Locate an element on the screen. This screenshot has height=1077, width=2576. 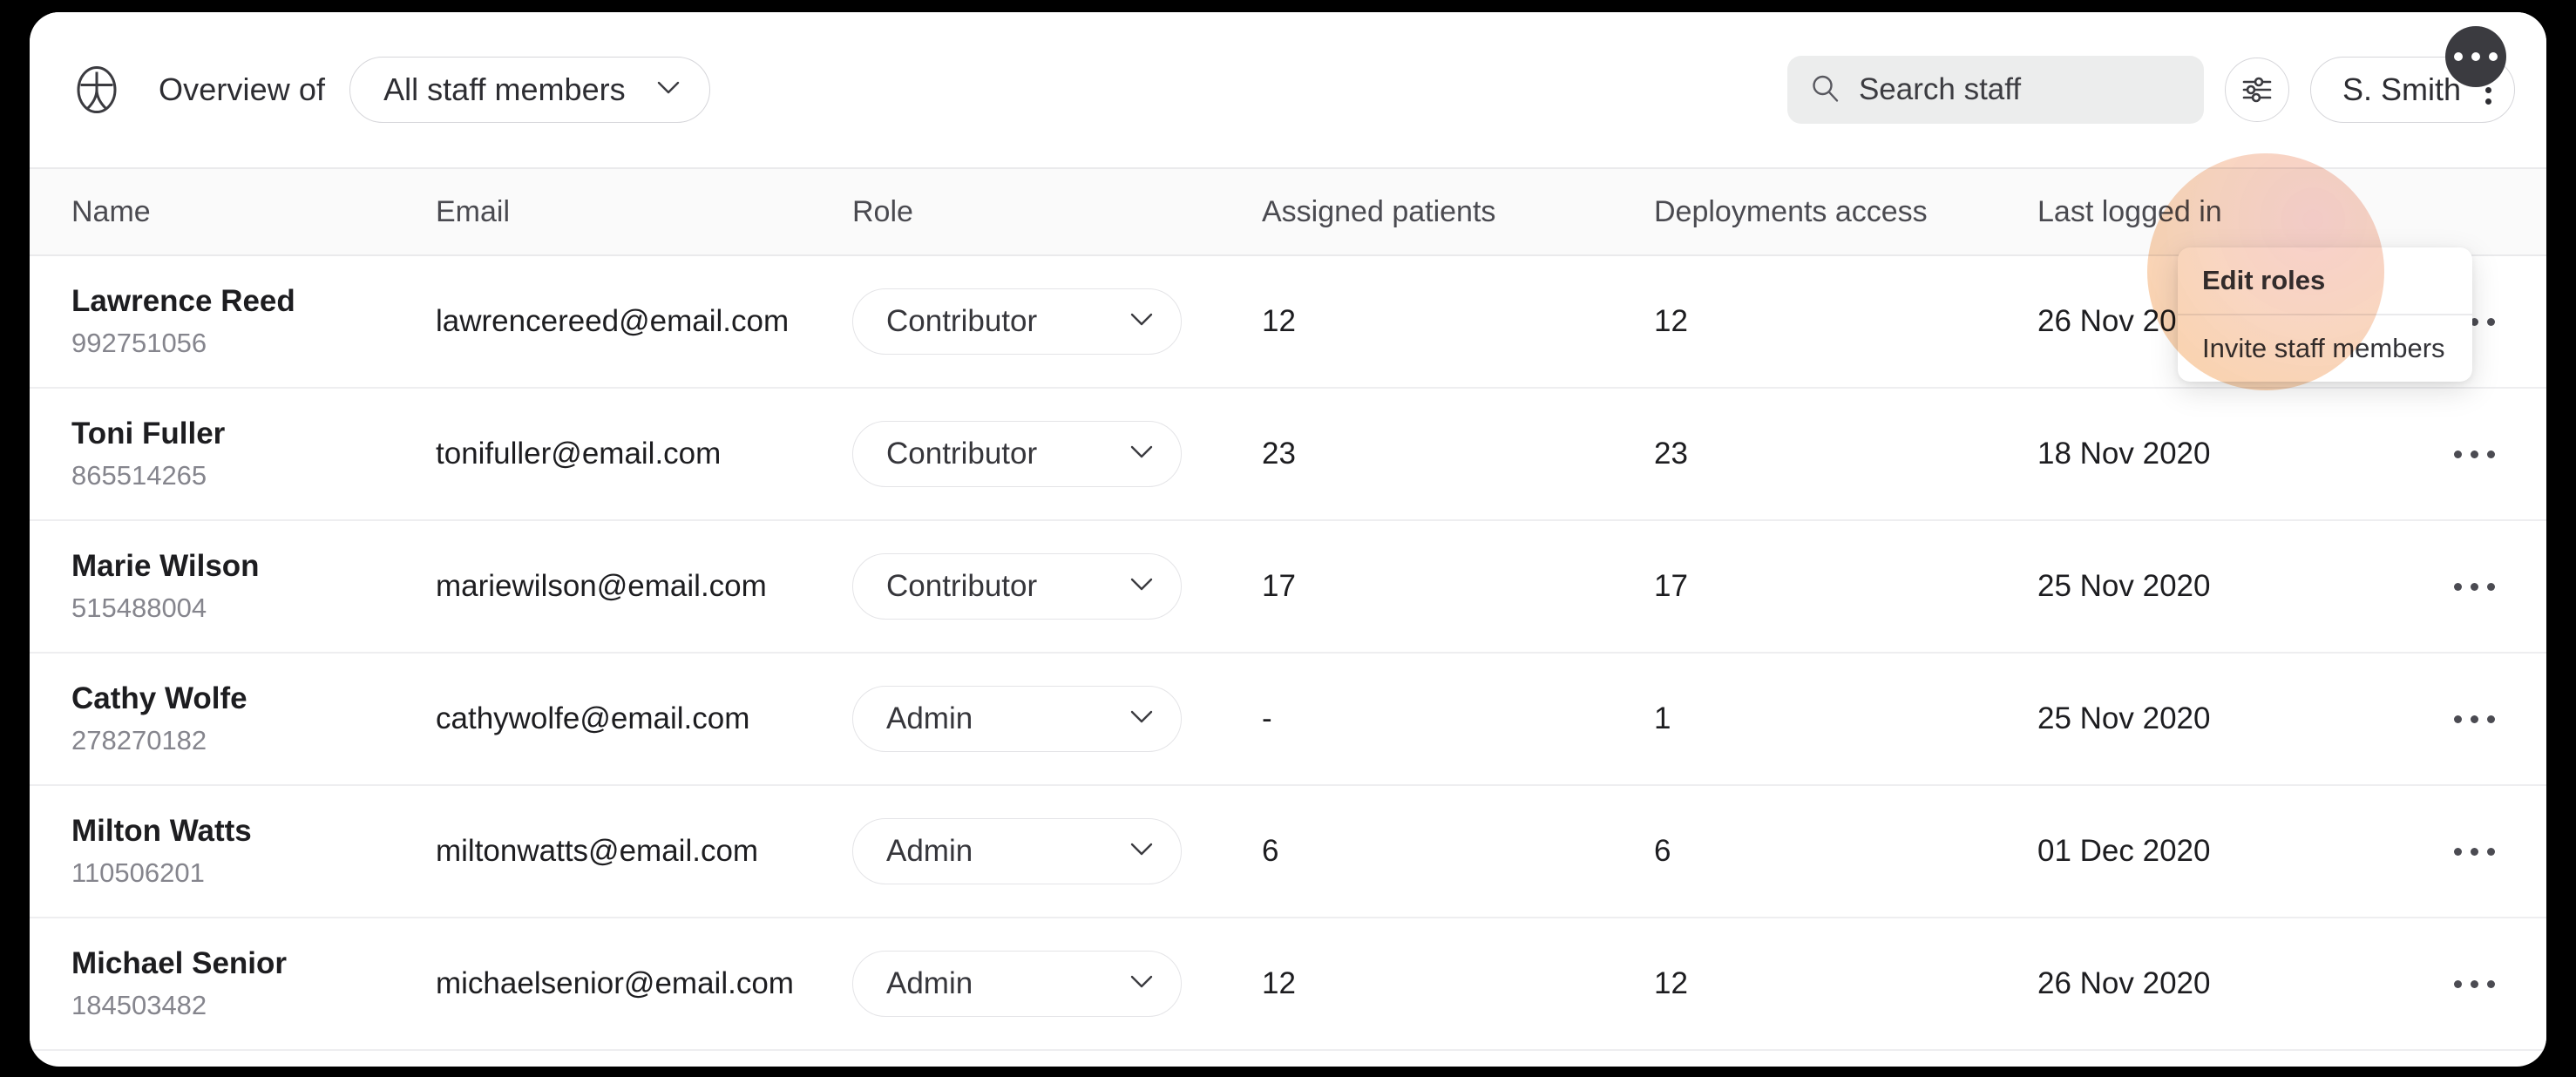
column-header-email: Email is located at coordinates (473, 211).